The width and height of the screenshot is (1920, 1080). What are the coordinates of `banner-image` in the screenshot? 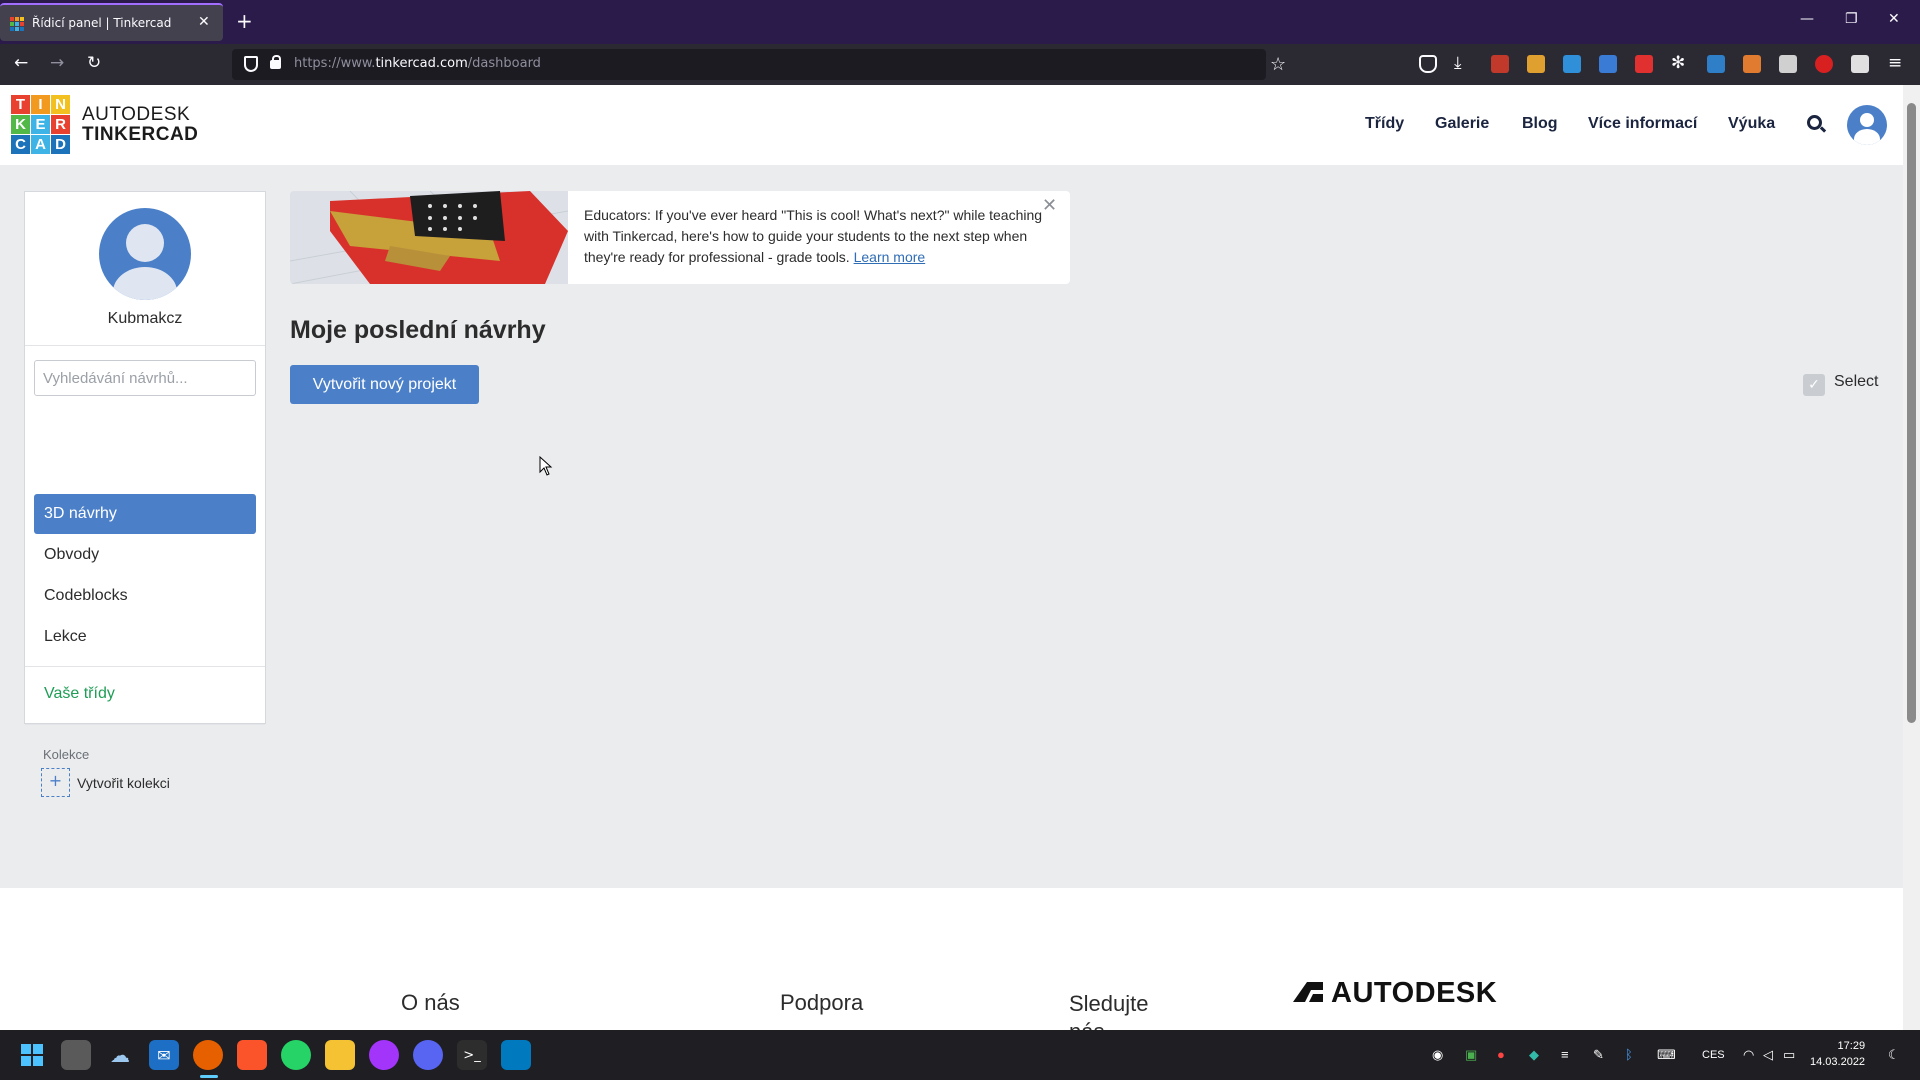 It's located at (429, 237).